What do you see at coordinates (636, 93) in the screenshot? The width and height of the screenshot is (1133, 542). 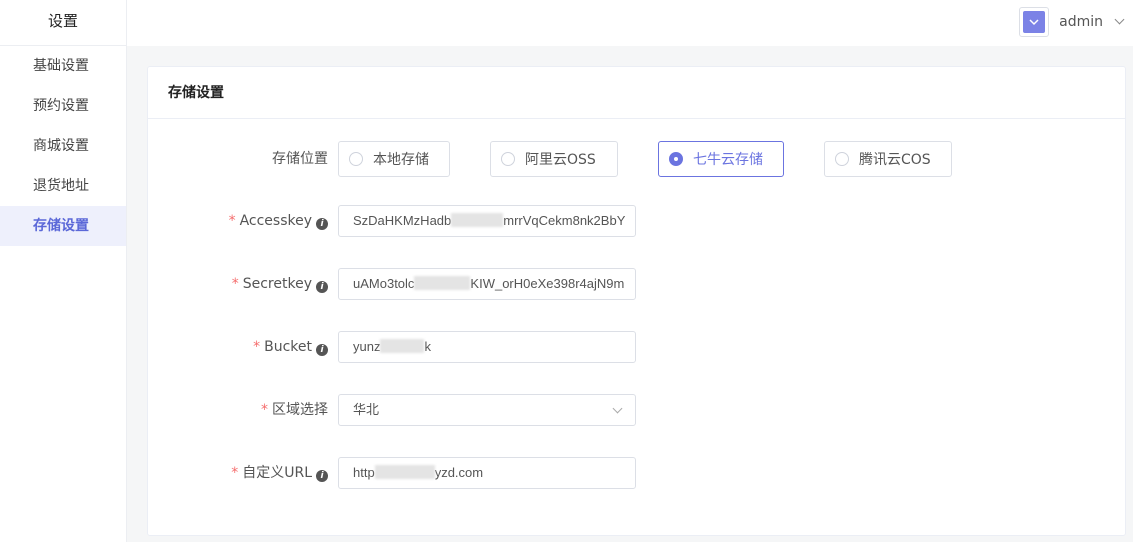 I see `card-title: 存储设置` at bounding box center [636, 93].